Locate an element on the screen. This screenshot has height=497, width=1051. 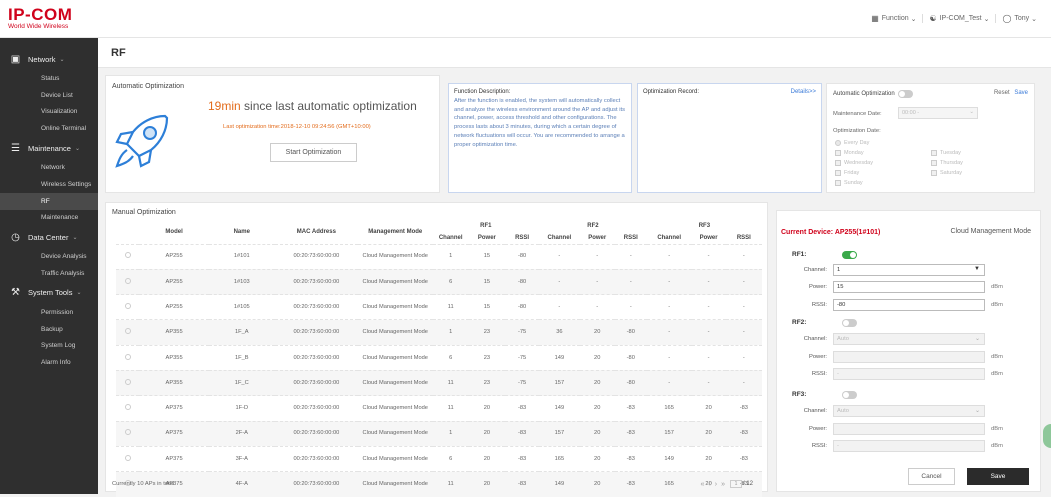
day-every-day: Every Day is located at coordinates (852, 143).